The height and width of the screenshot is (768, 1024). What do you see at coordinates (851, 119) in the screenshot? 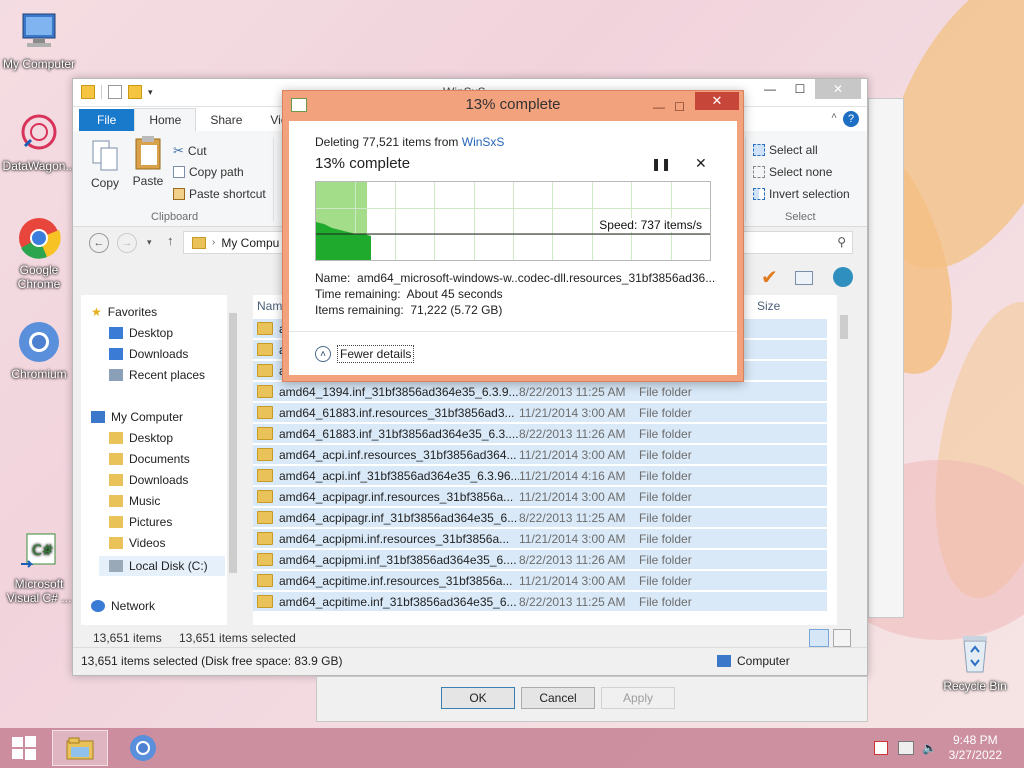
I see `help-icon: ?` at bounding box center [851, 119].